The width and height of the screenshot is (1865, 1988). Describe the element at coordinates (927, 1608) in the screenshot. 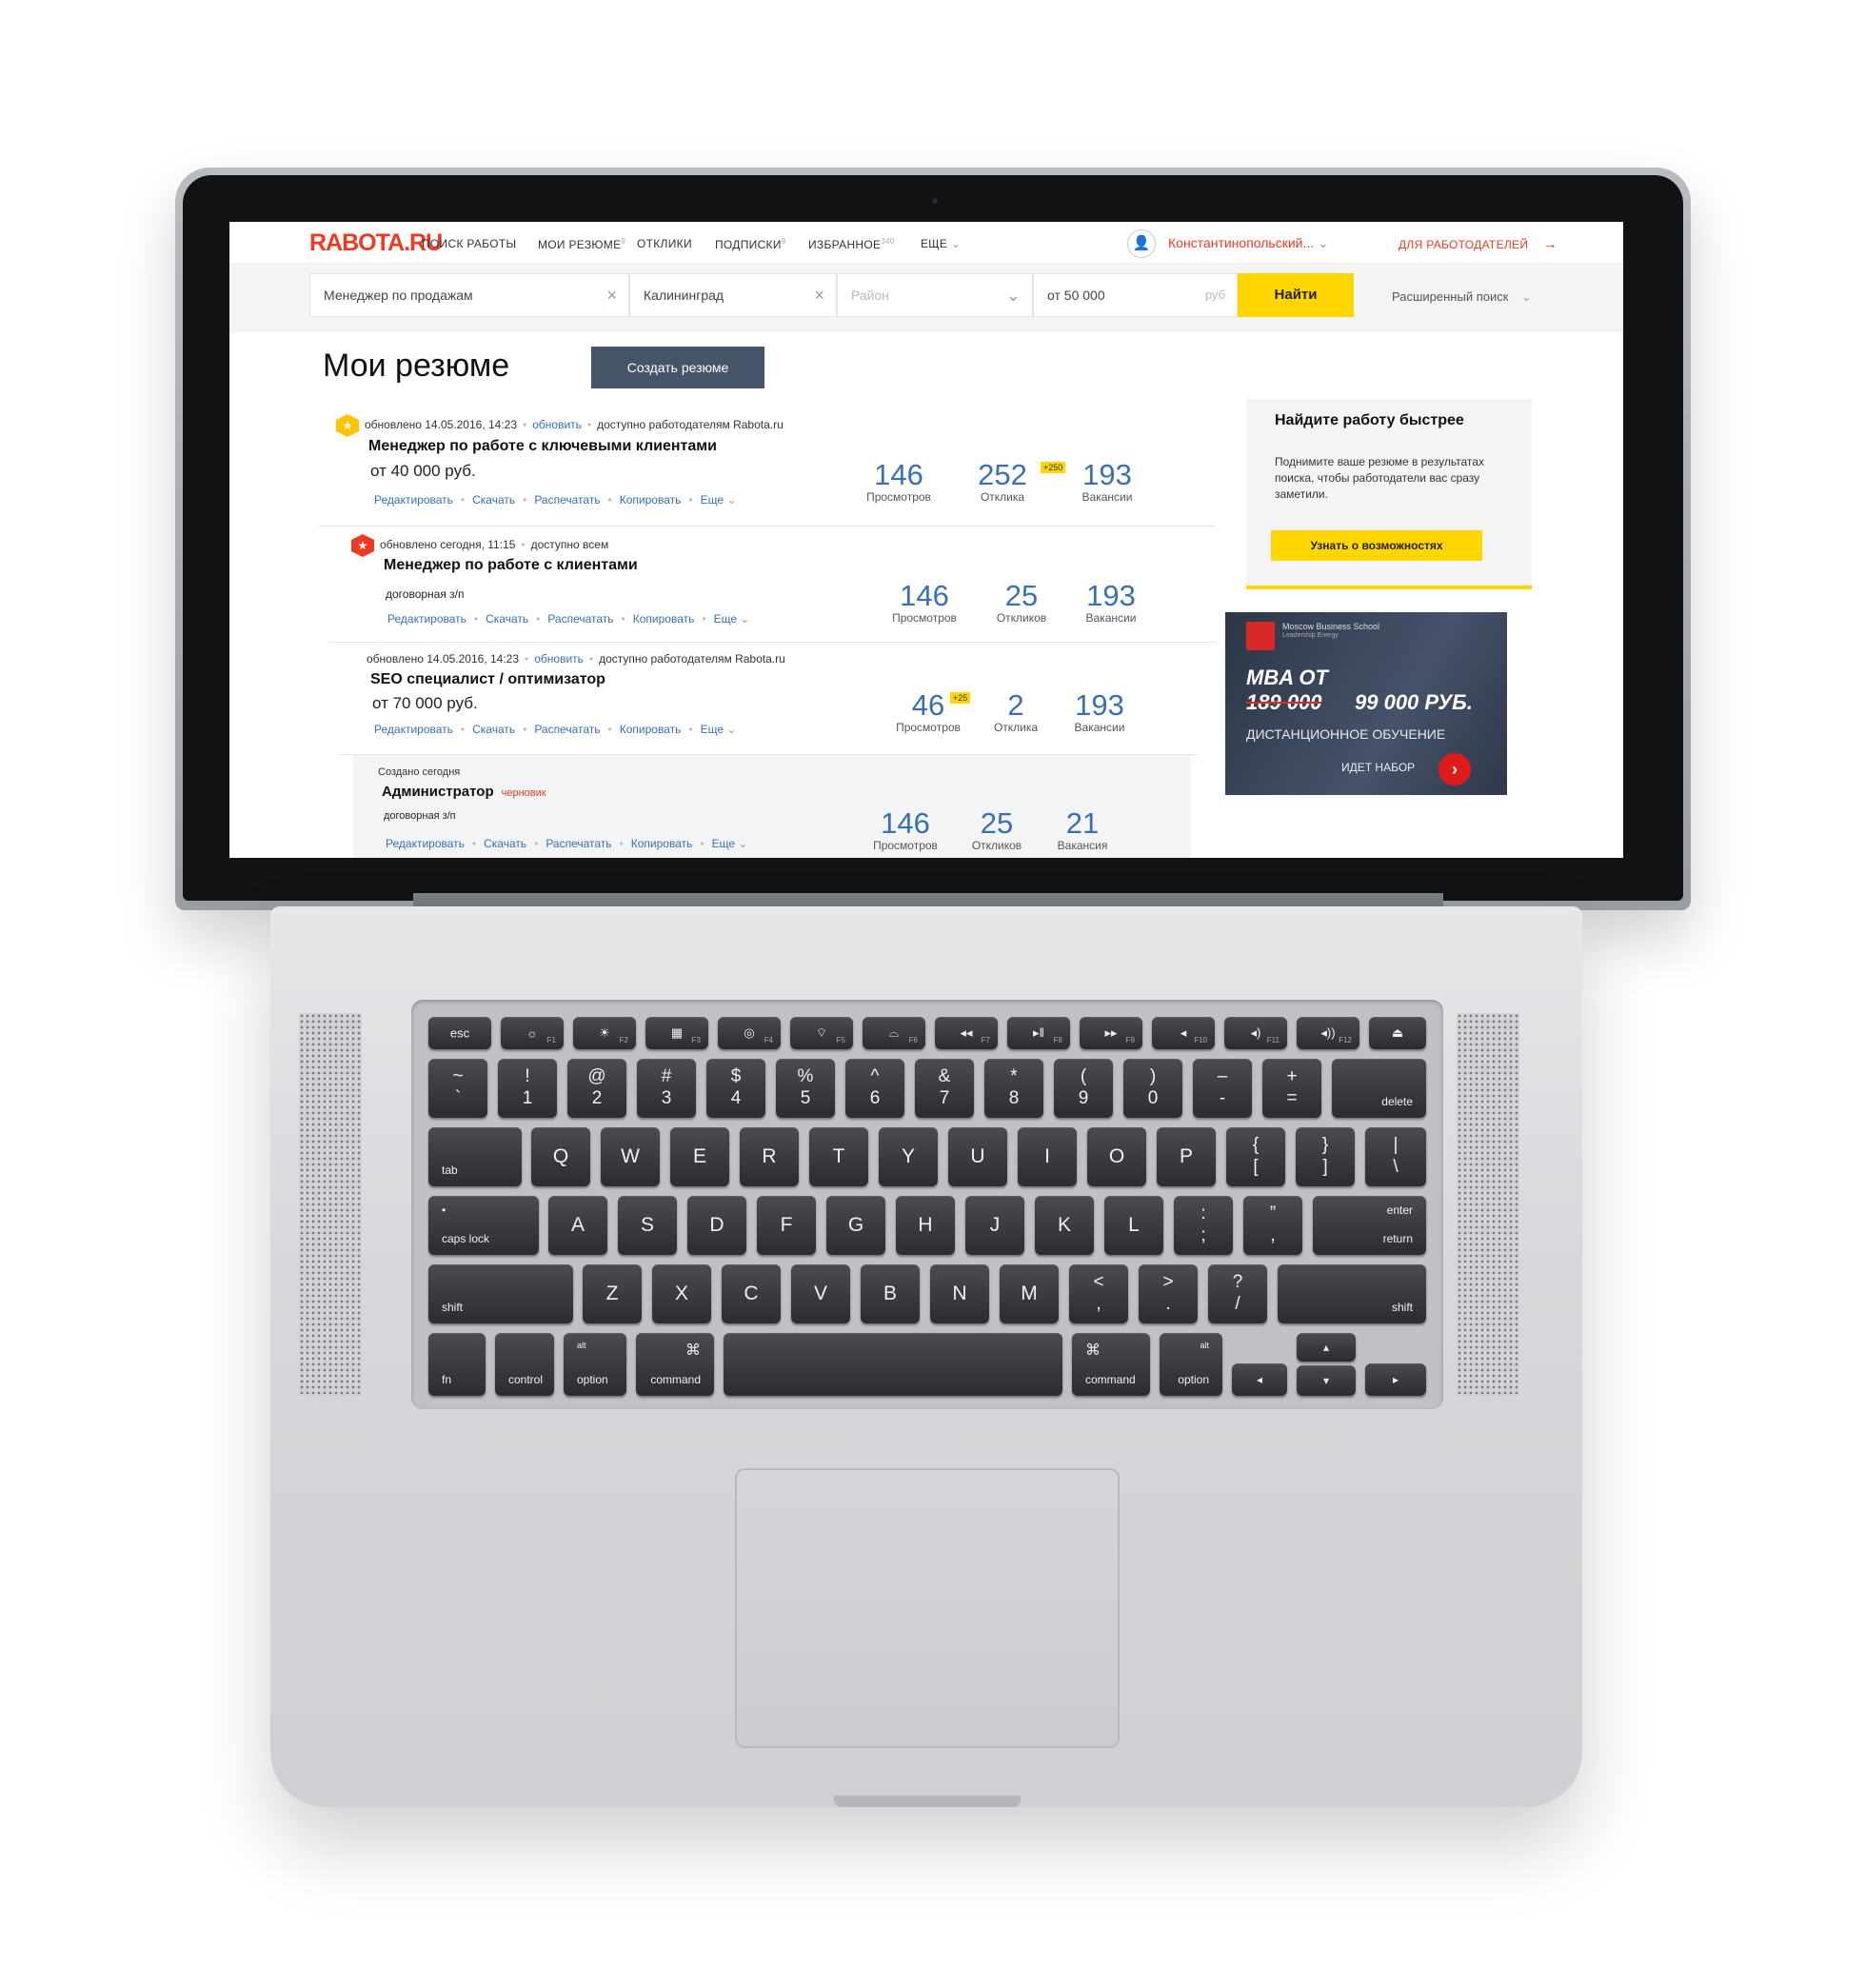

I see `trackpad` at that location.